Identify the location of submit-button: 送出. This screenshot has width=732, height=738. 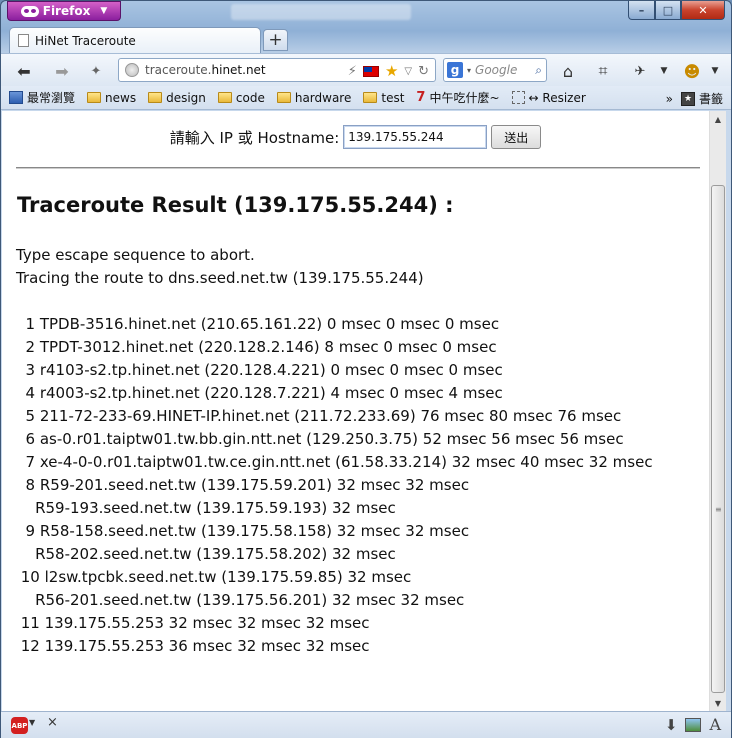
(516, 137).